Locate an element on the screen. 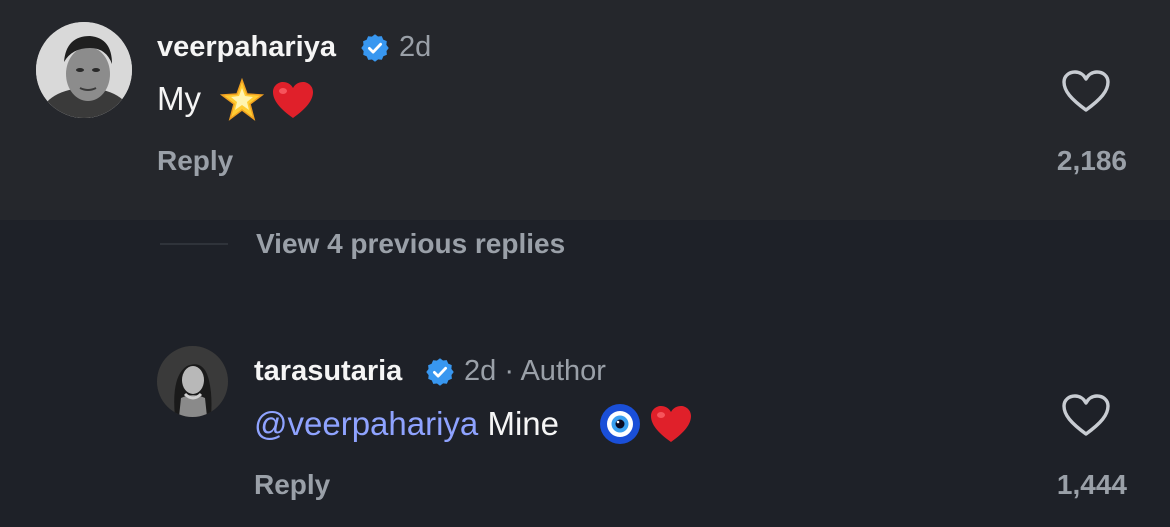  comment-text: @veerpahariya Mine is located at coordinates (406, 424).